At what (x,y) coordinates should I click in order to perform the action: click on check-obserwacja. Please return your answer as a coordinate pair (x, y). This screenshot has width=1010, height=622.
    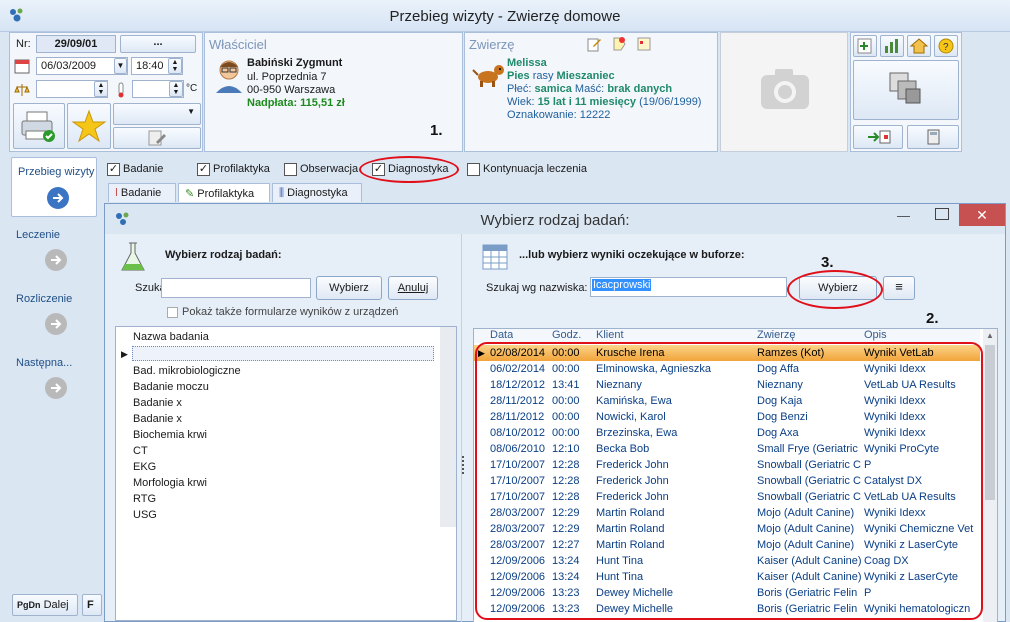
    Looking at the image, I should click on (290, 169).